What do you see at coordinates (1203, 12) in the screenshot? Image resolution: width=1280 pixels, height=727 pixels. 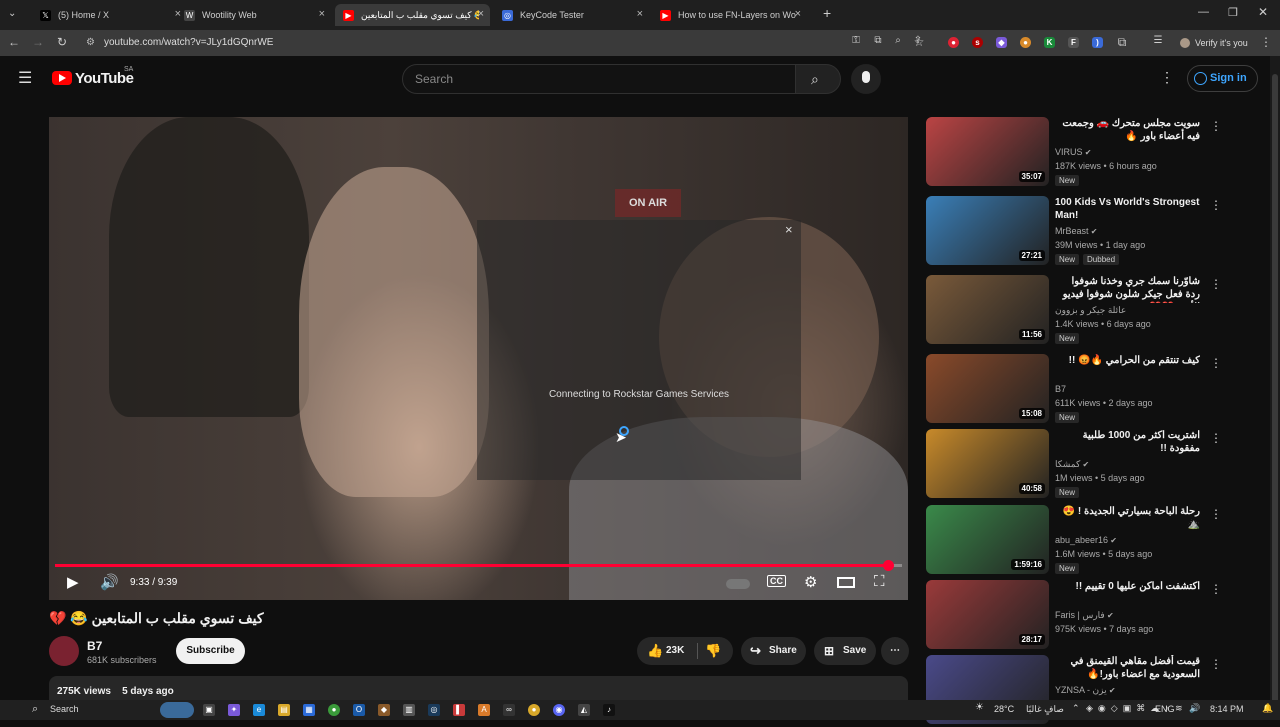 I see `minimize-button: —` at bounding box center [1203, 12].